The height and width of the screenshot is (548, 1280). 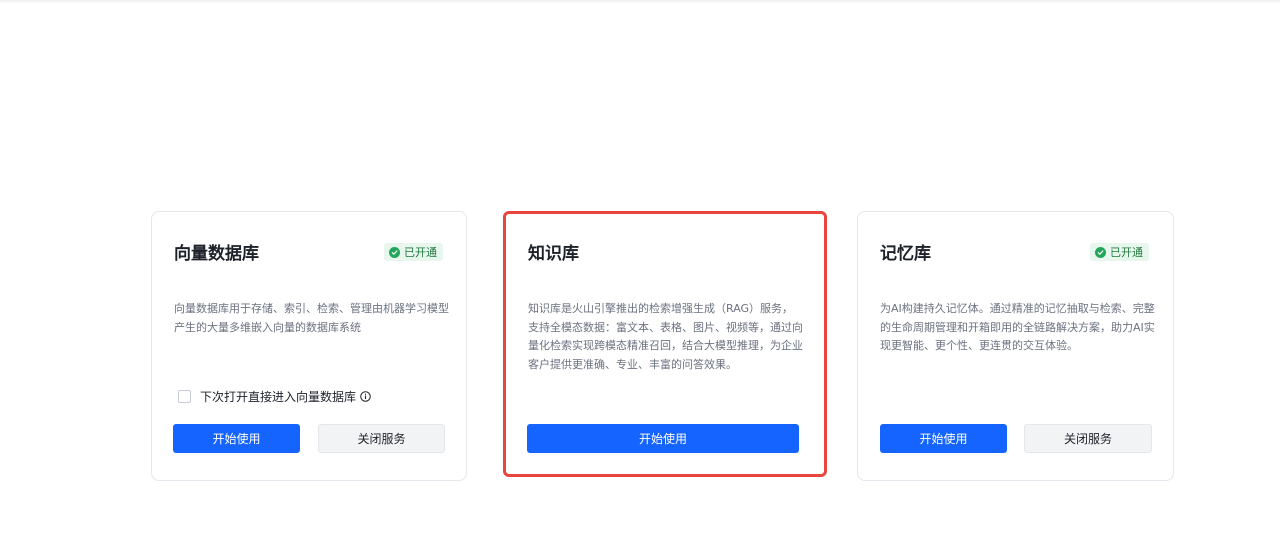 I want to click on card-title: 向量数据库, so click(x=216, y=254).